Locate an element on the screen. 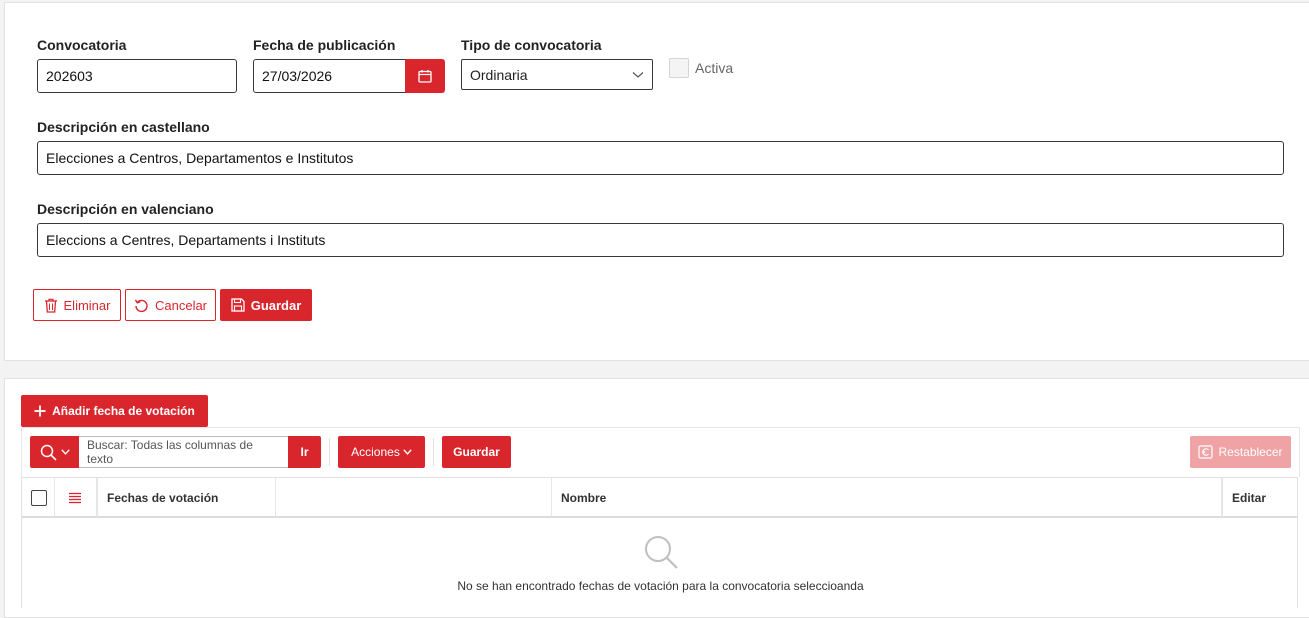 Image resolution: width=1309 pixels, height=618 pixels. eliminar-button: Eliminar is located at coordinates (77, 305).